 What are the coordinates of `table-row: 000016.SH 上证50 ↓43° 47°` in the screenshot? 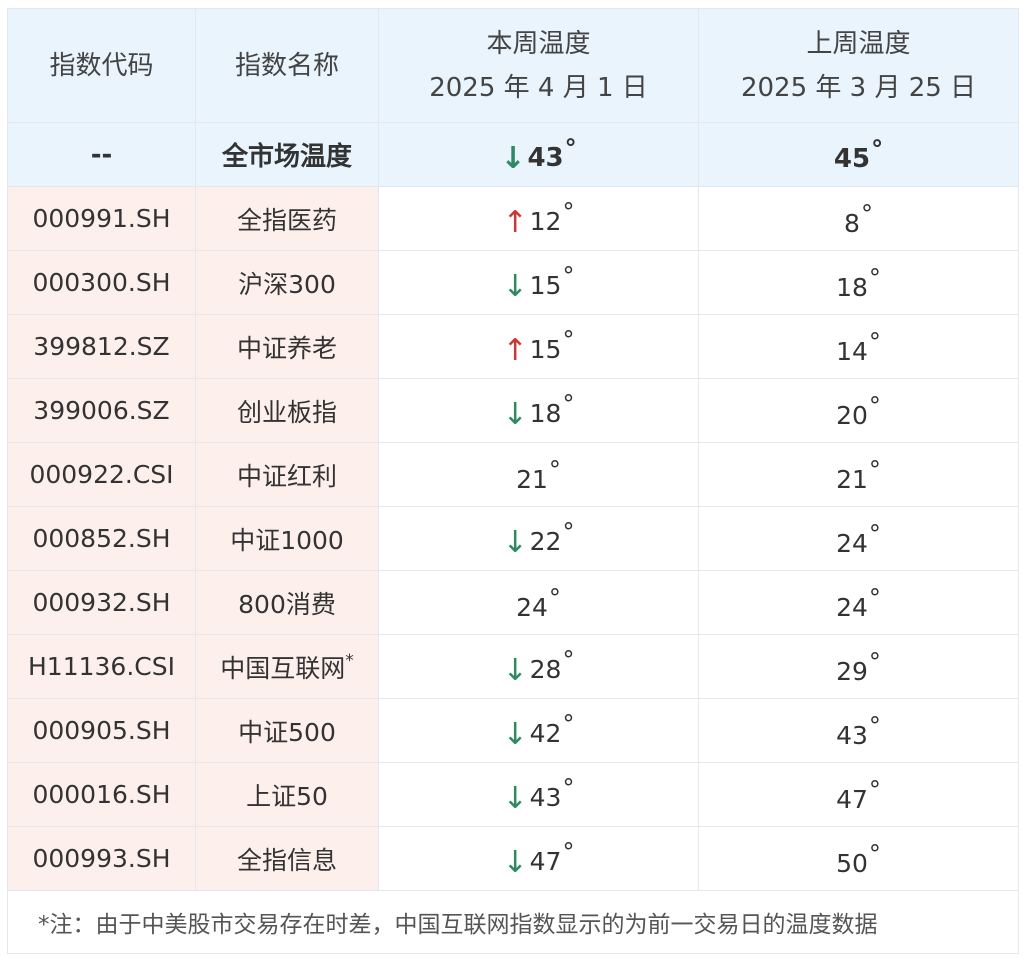 It's located at (513, 794).